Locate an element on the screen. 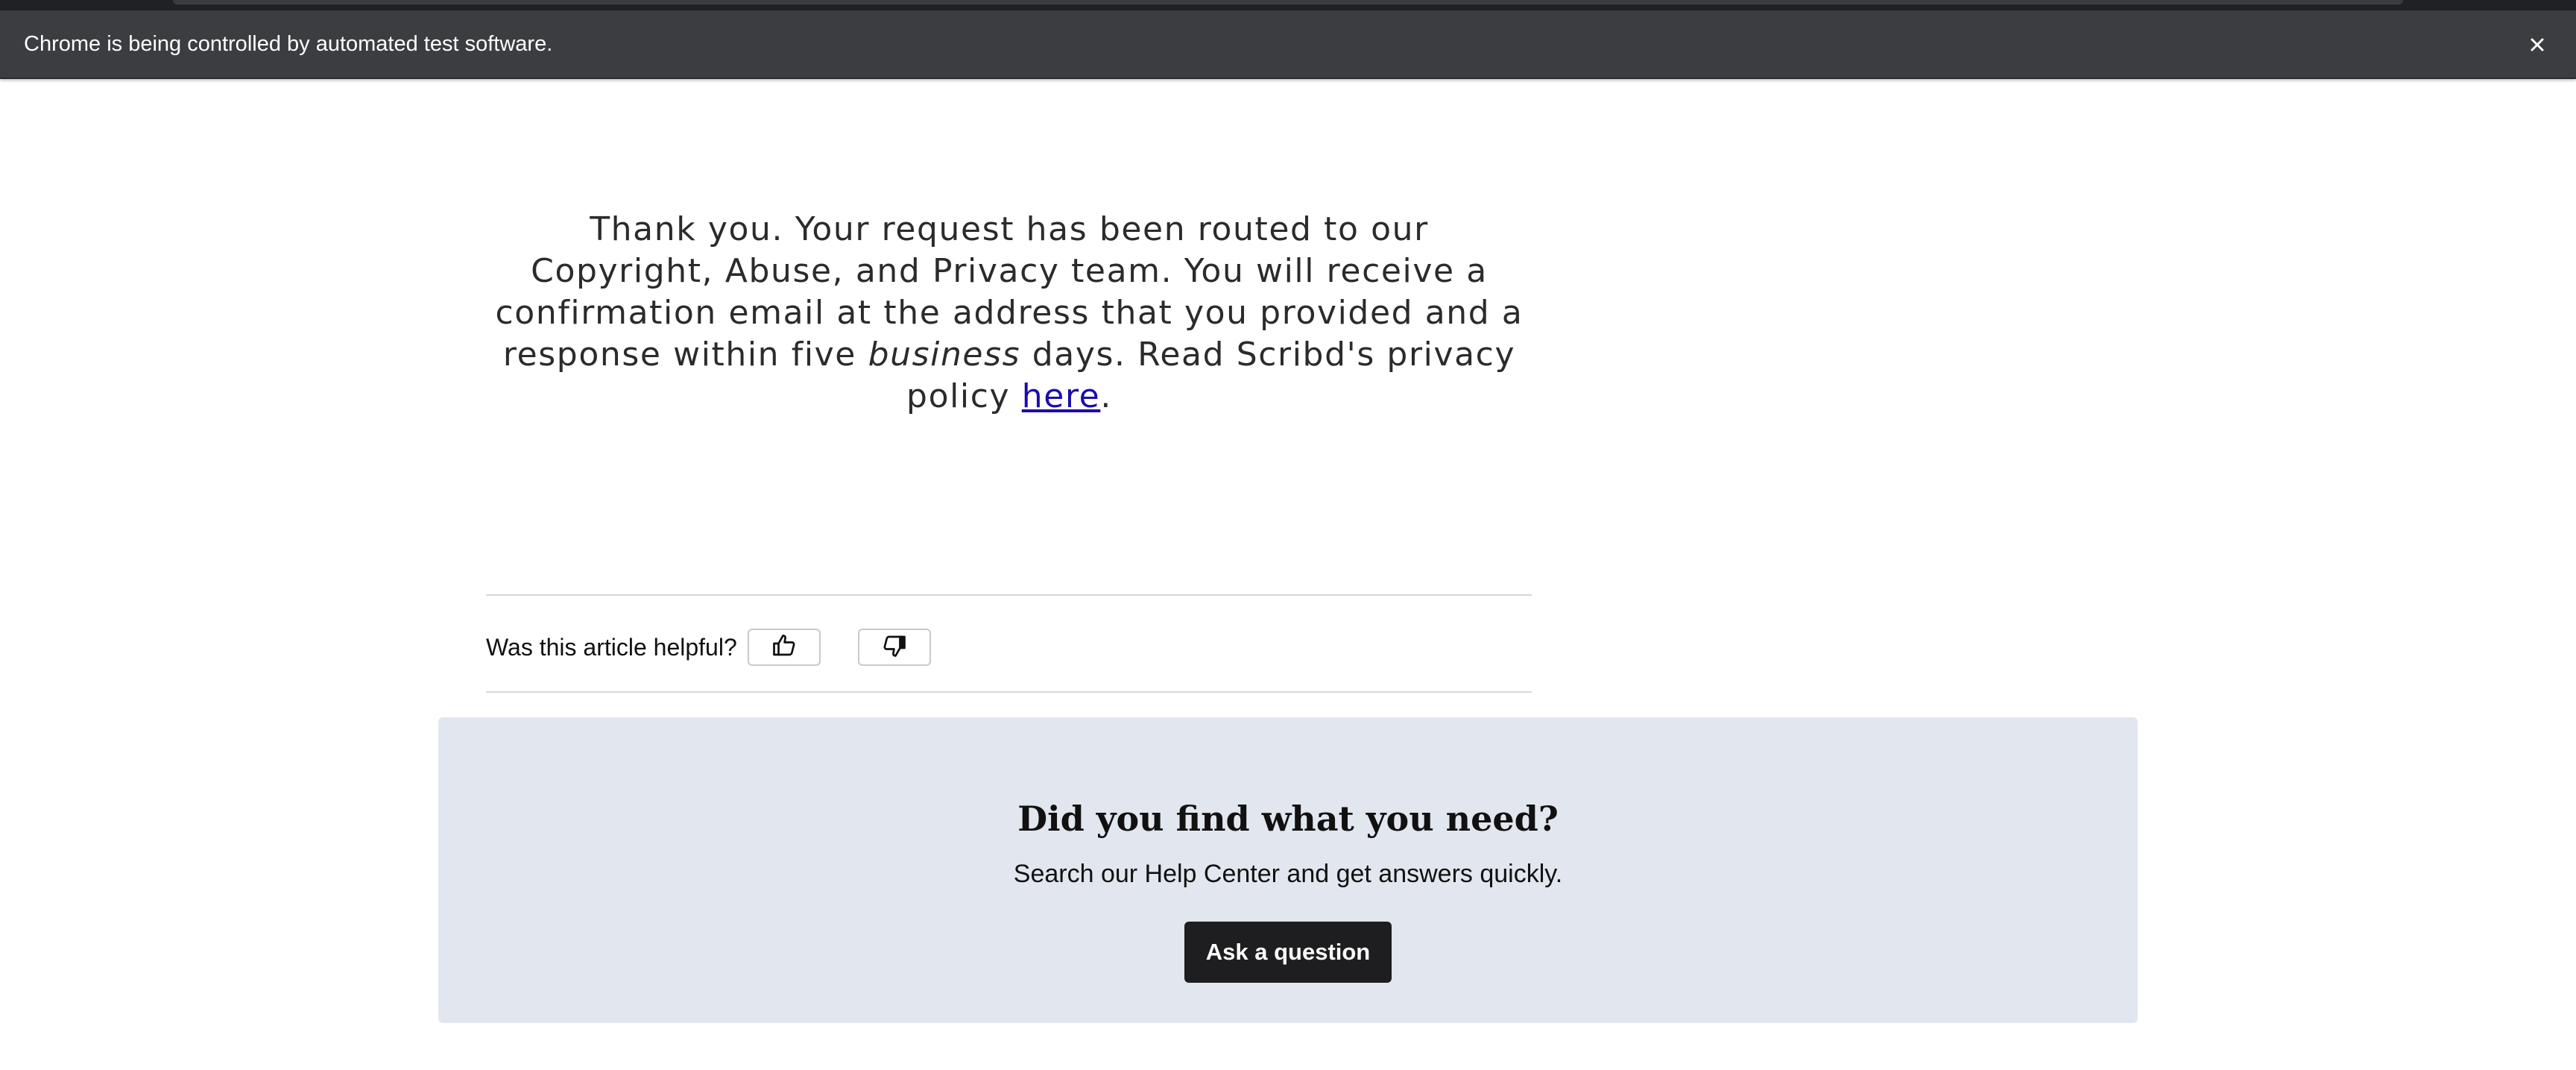 Image resolution: width=2576 pixels, height=1070 pixels. privacy-policy-link: here is located at coordinates (1061, 396).